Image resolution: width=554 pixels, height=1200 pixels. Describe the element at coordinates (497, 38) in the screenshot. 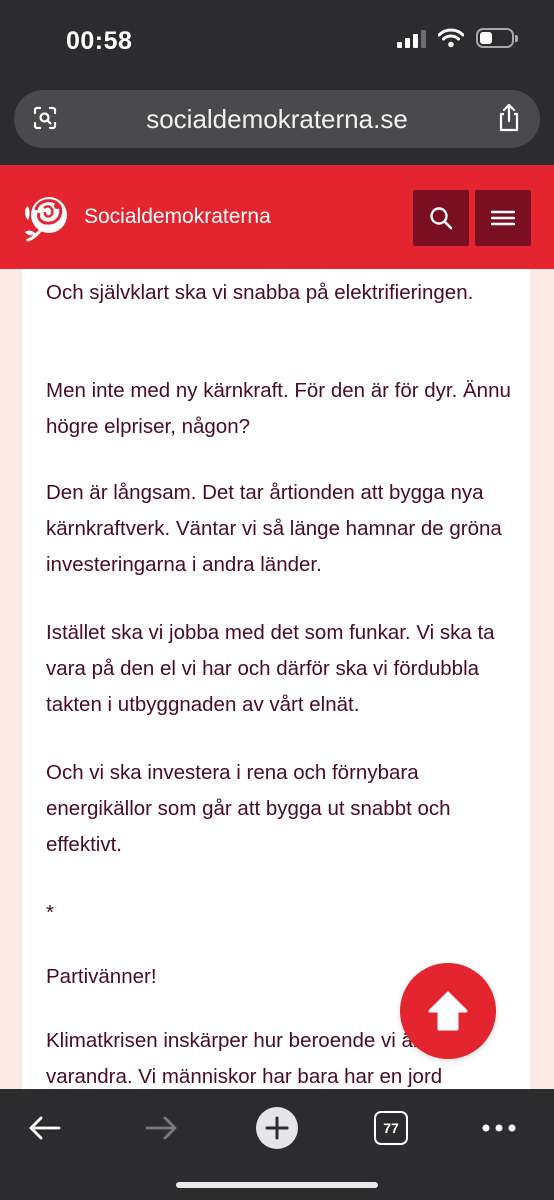

I see `battery-icon` at that location.